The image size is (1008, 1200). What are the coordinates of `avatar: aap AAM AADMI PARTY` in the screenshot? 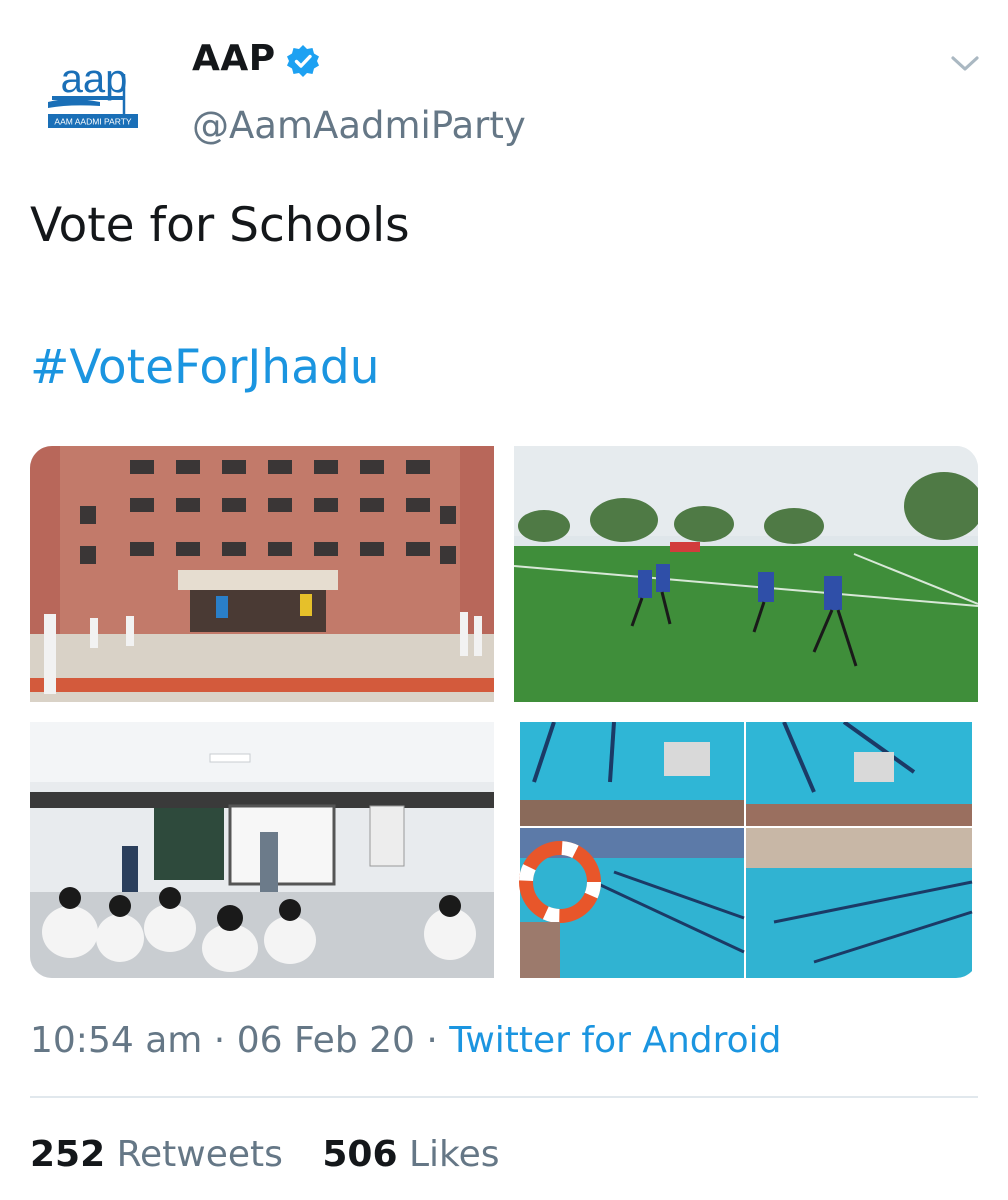 It's located at (93, 93).